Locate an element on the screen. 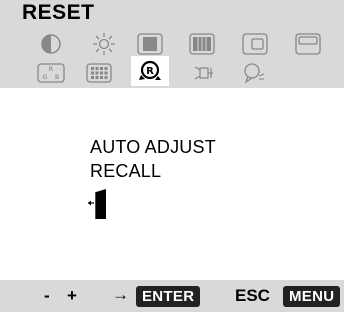  h-size-icon is located at coordinates (150, 44).